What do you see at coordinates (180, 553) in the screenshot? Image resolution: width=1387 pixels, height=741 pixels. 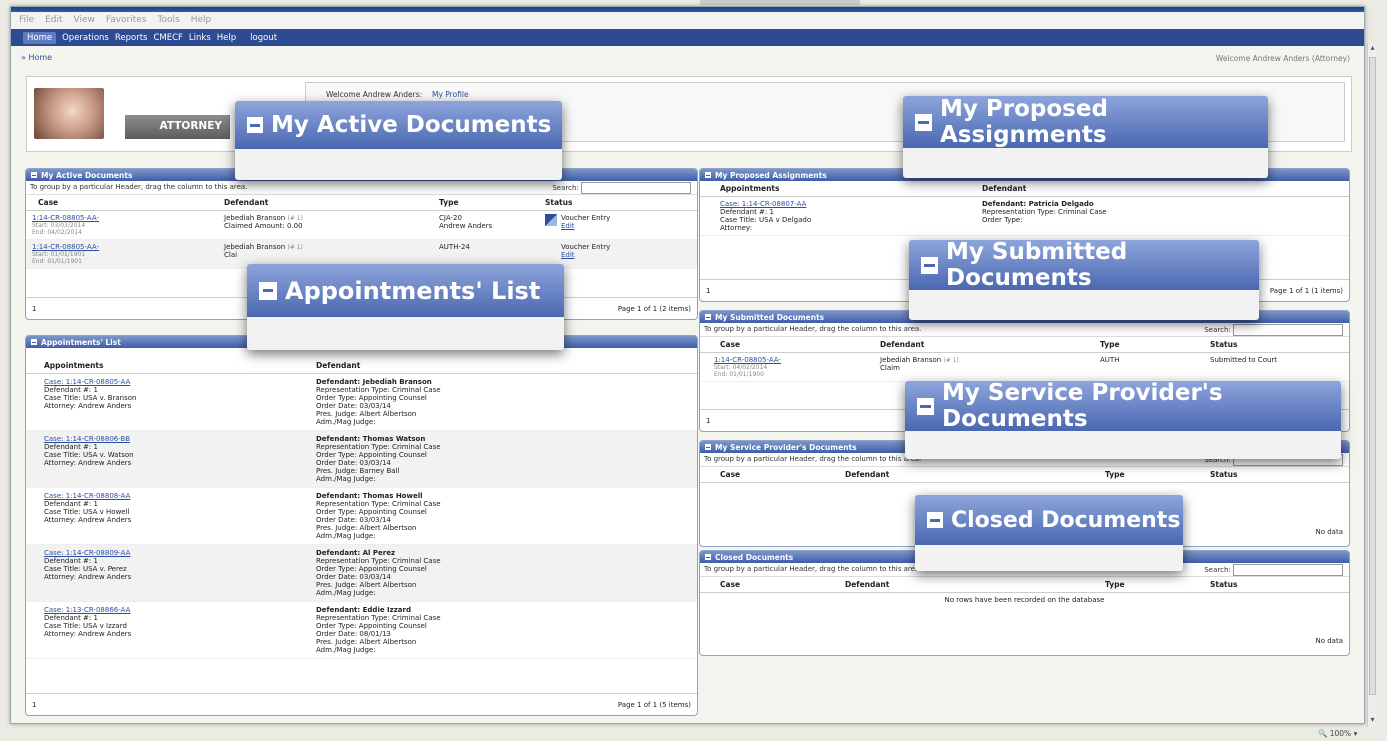 I see `case-link: Case: 1:14-CR-08809-AA` at bounding box center [180, 553].